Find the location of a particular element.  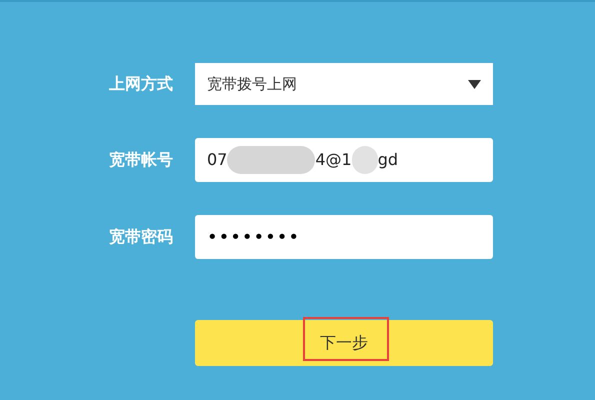

password-field: •••••••• is located at coordinates (344, 237).